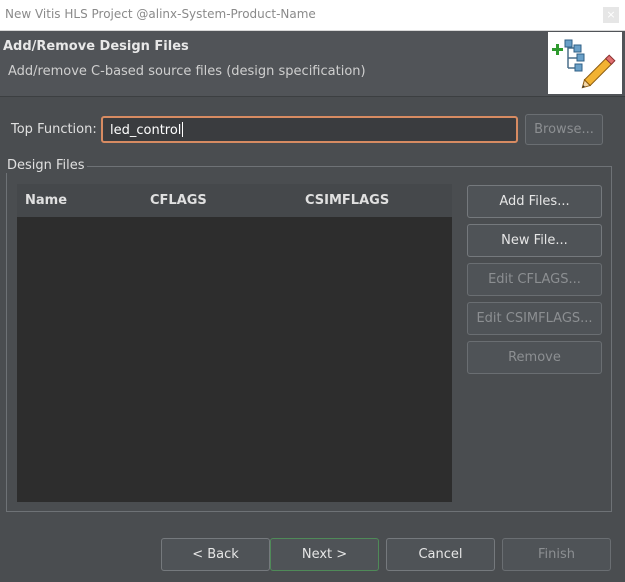  I want to click on text-caret, so click(183, 129).